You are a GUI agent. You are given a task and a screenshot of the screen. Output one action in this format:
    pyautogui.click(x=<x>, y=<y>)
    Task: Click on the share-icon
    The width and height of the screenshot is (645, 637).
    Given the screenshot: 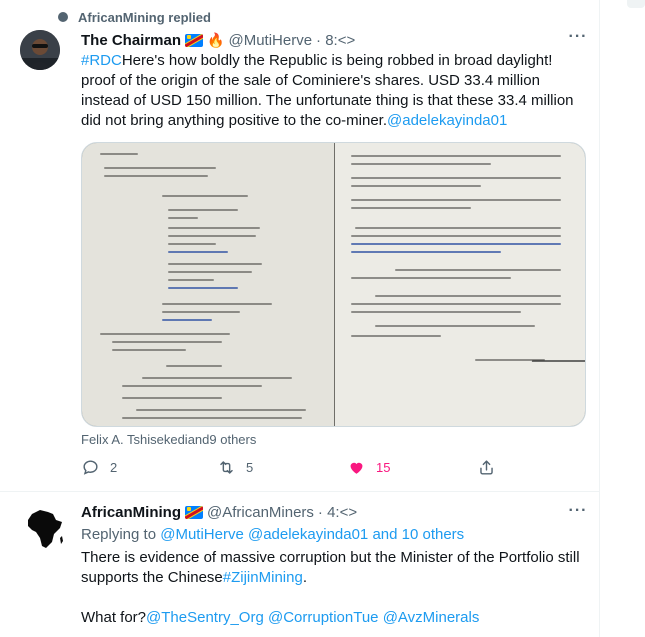 What is the action you would take?
    pyautogui.click(x=486, y=467)
    